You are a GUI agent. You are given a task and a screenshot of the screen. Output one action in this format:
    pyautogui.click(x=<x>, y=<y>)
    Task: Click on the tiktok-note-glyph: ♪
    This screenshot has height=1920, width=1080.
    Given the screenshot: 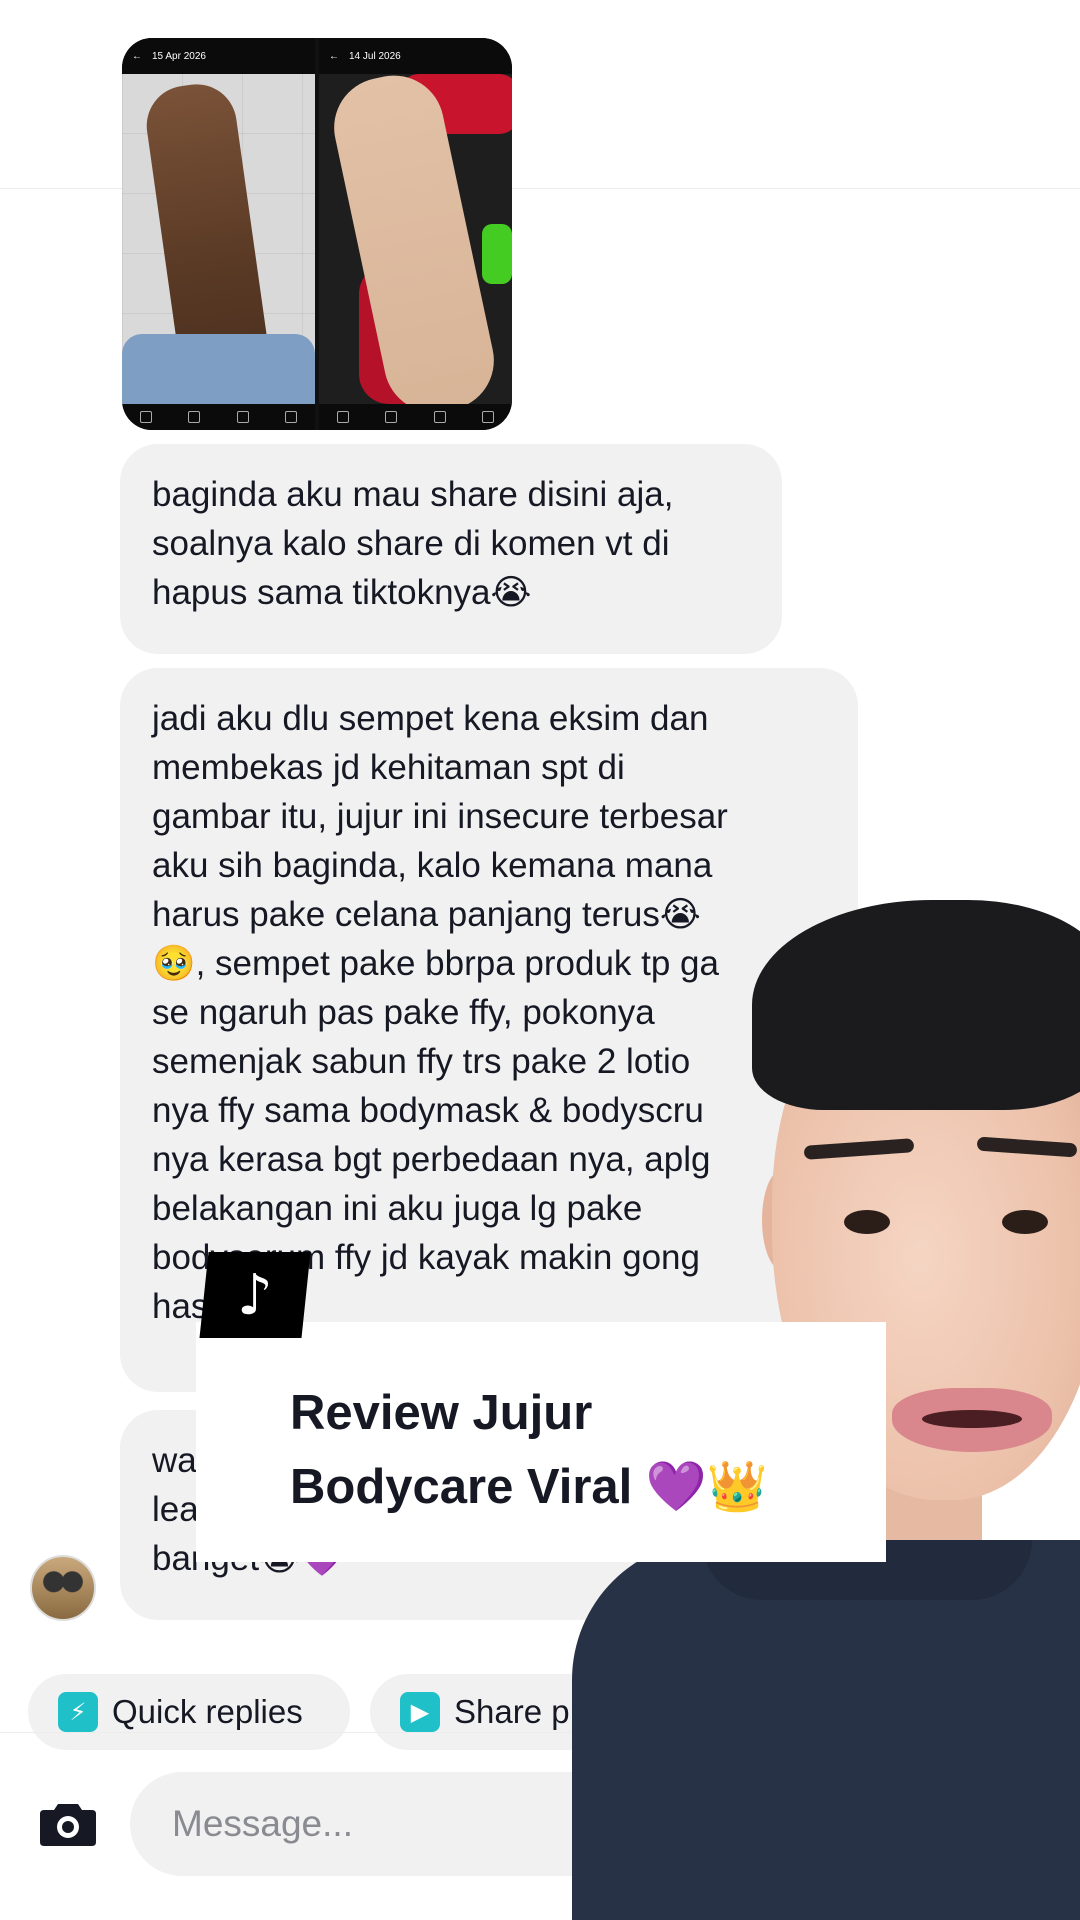 What is the action you would take?
    pyautogui.click(x=255, y=1295)
    